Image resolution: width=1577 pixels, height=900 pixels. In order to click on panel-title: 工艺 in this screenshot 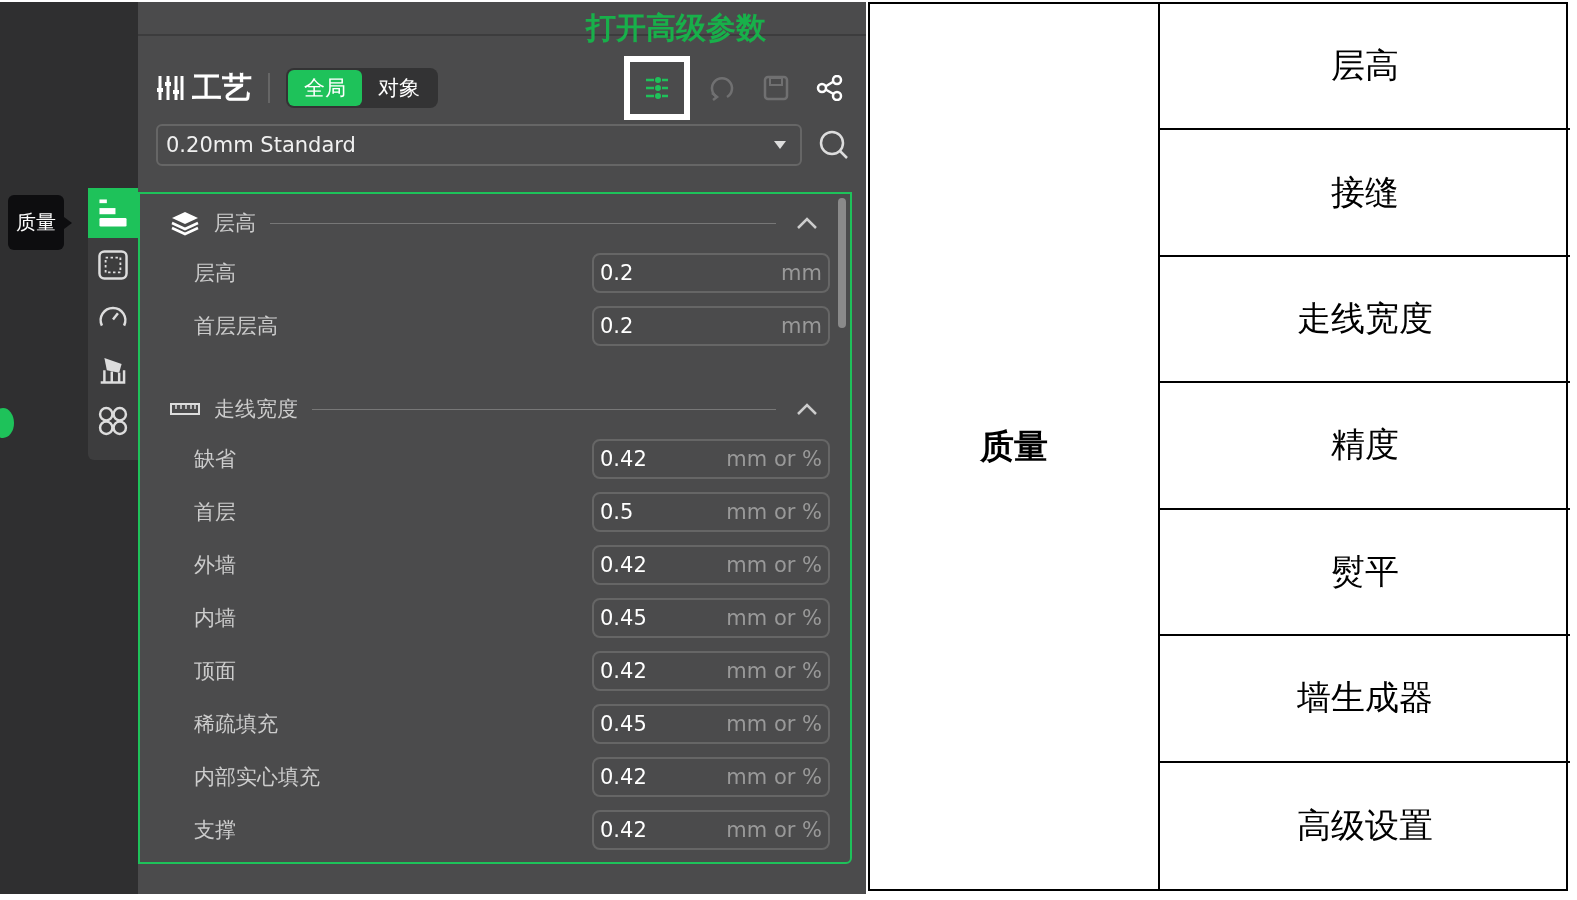, I will do `click(222, 87)`.